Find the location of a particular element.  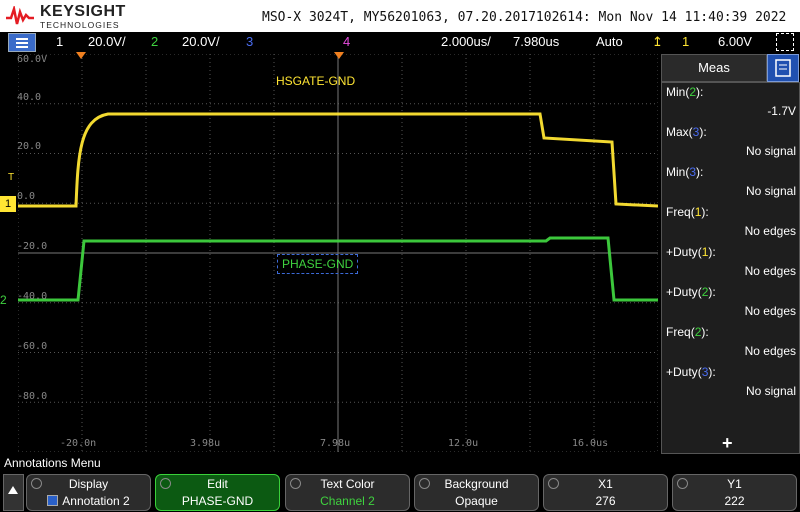

annotation-1: HSGATE-GND is located at coordinates (315, 81).